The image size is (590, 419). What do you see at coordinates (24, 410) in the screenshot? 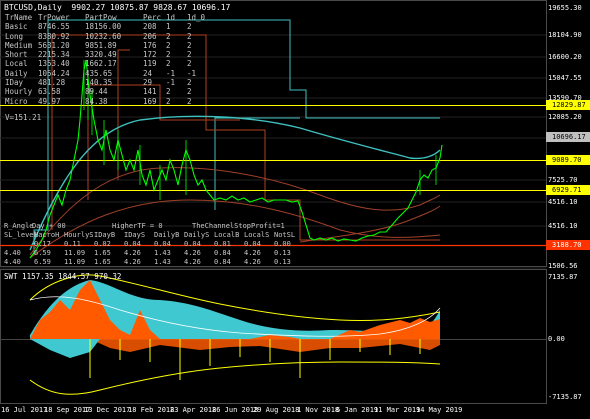
I see `time-axis-label: 16 Jul 2017` at bounding box center [24, 410].